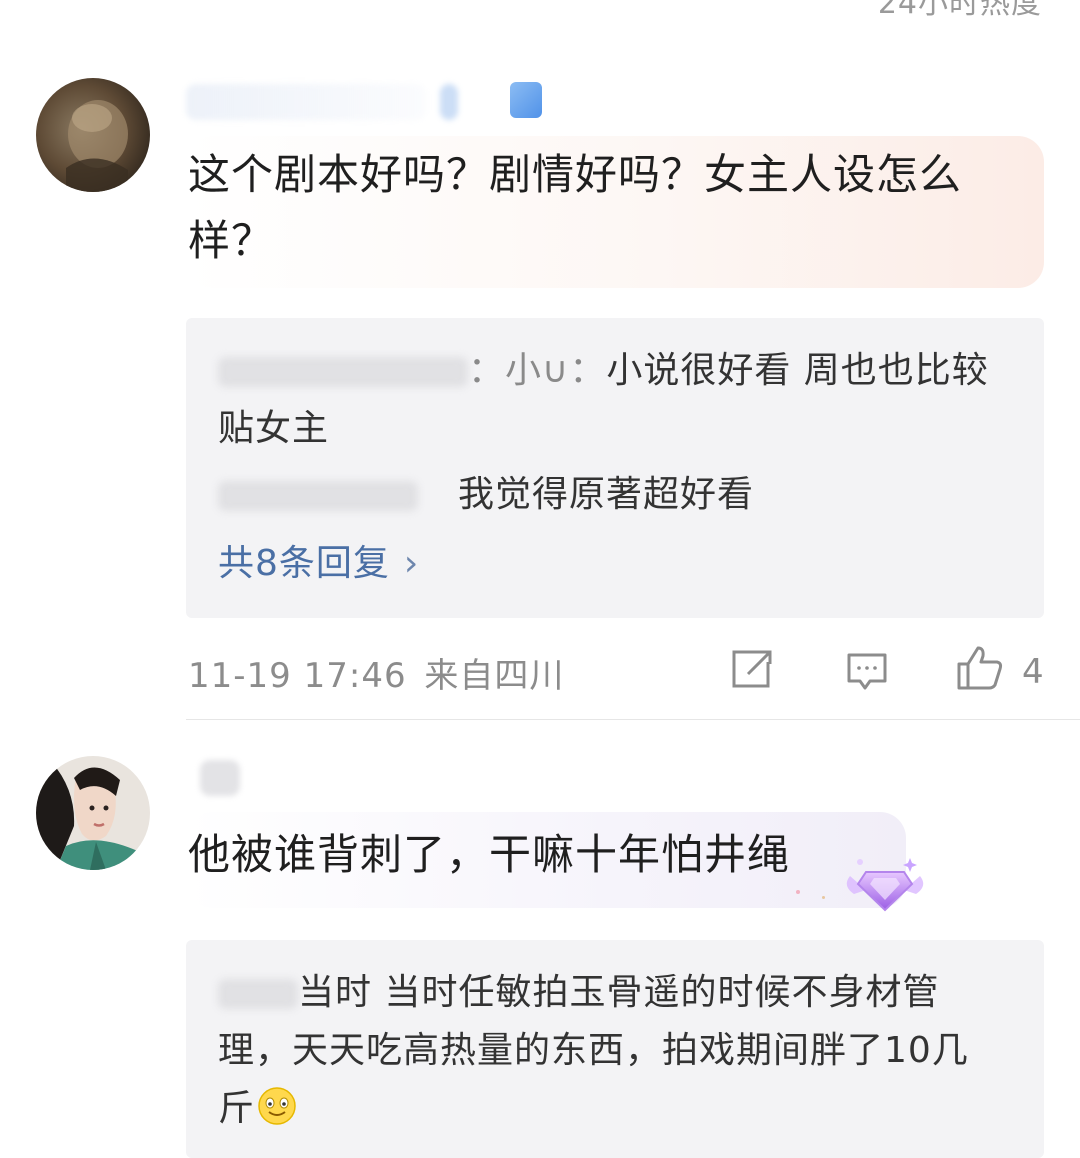 Image resolution: width=1080 pixels, height=1158 pixels. I want to click on view-all-replies-link: 共8条回复 ›, so click(318, 560).